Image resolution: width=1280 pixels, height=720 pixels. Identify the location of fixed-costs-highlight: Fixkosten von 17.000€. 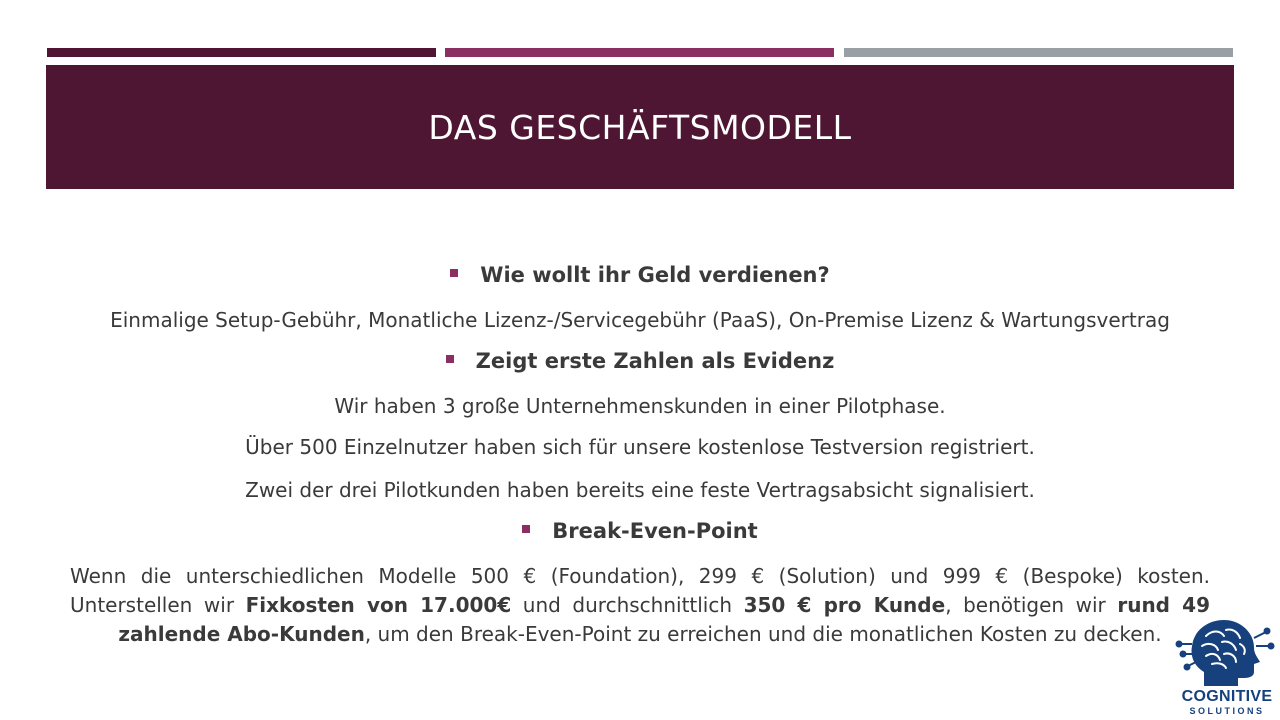
(378, 605).